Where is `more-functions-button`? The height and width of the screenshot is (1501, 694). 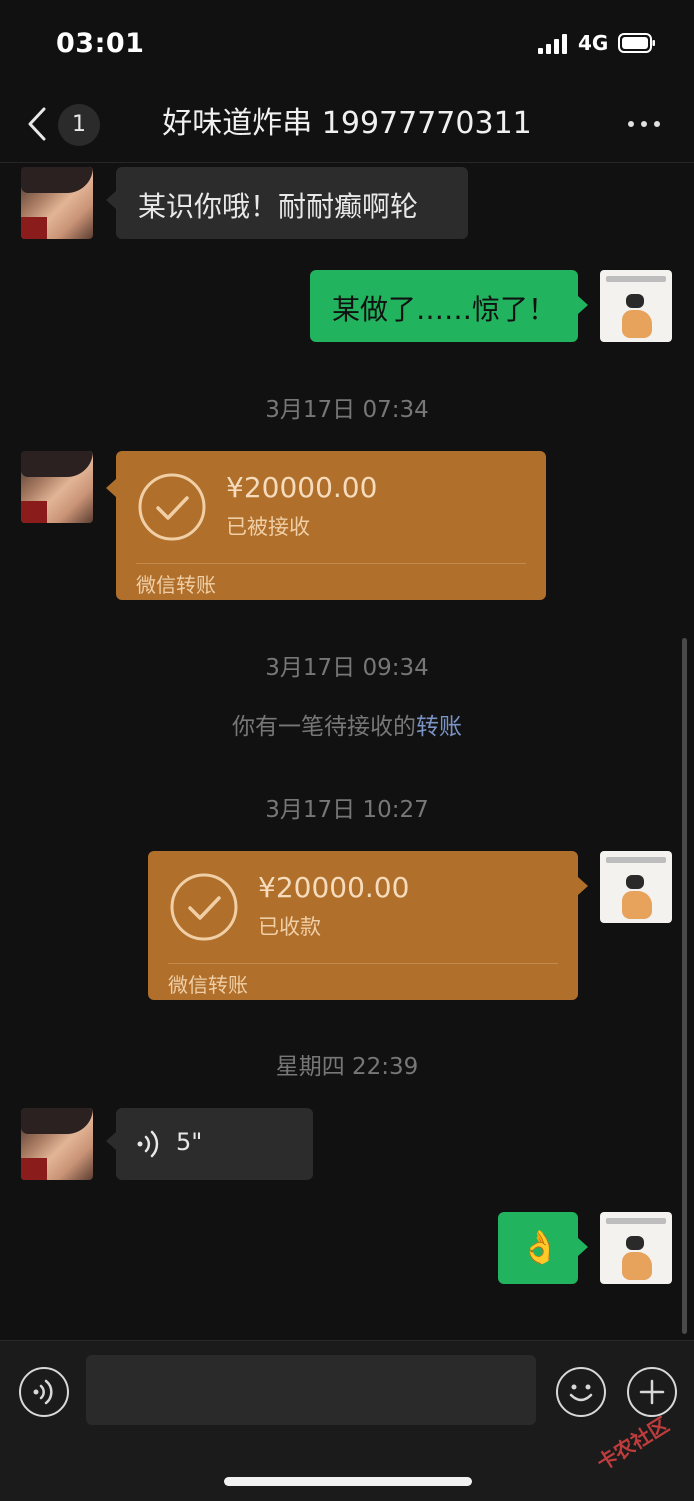
more-functions-button is located at coordinates (652, 1392).